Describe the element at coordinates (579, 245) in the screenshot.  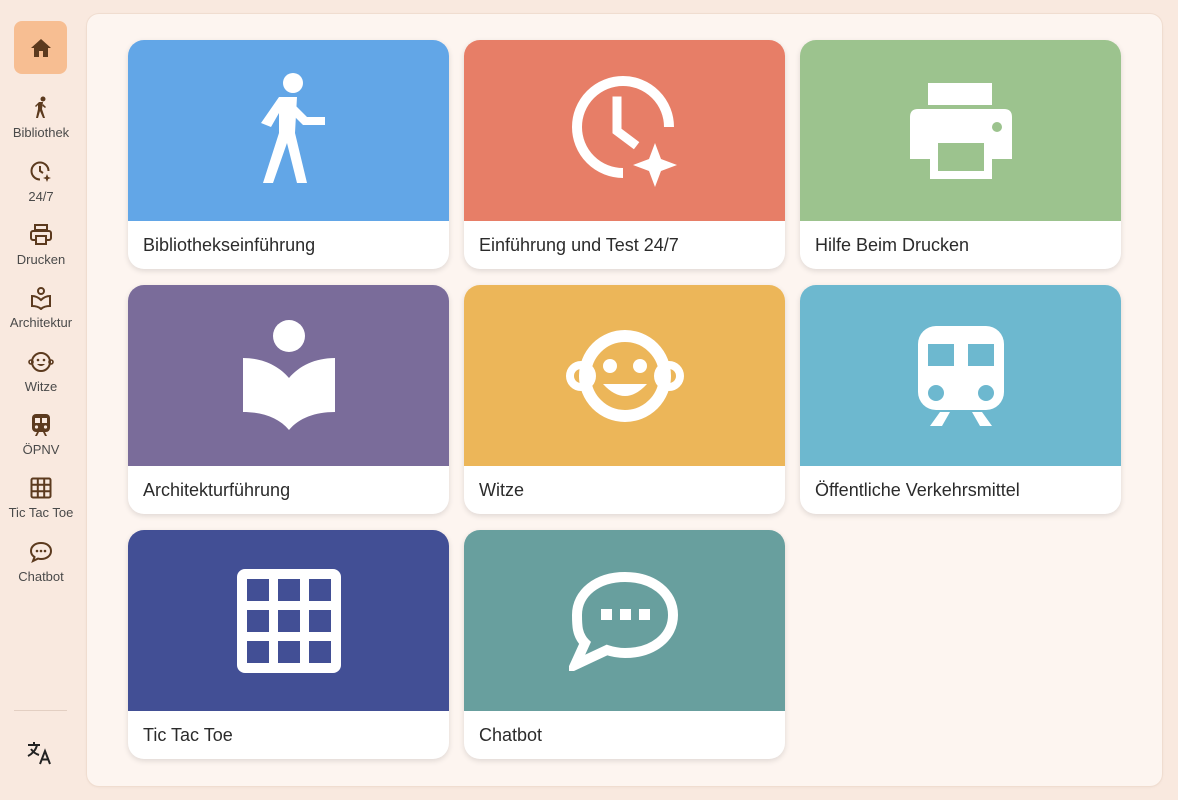
I see `card-title: Einführung und Test 24/7` at that location.